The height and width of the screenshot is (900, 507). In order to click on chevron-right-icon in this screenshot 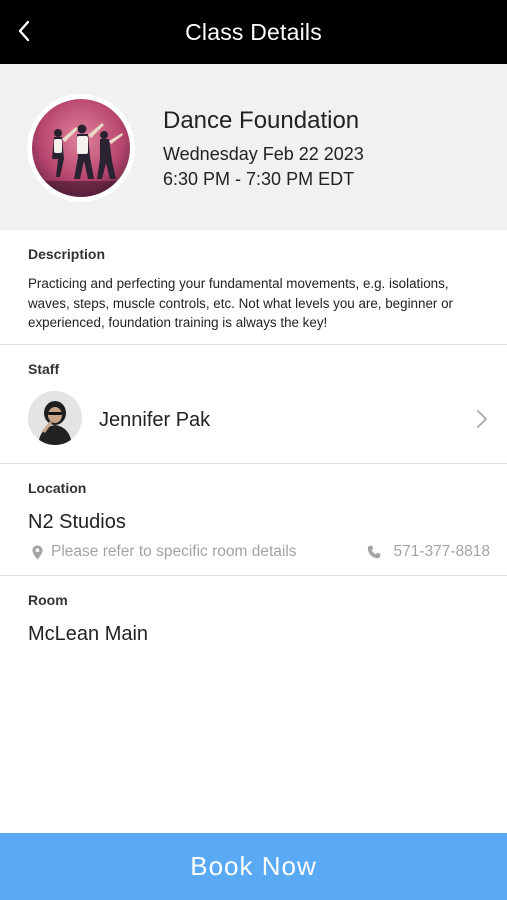, I will do `click(482, 419)`.